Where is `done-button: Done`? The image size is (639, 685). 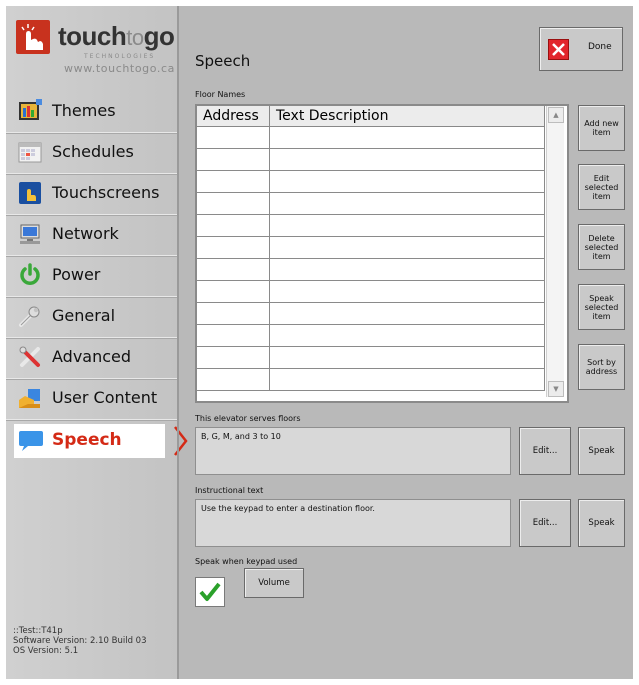 done-button: Done is located at coordinates (581, 49).